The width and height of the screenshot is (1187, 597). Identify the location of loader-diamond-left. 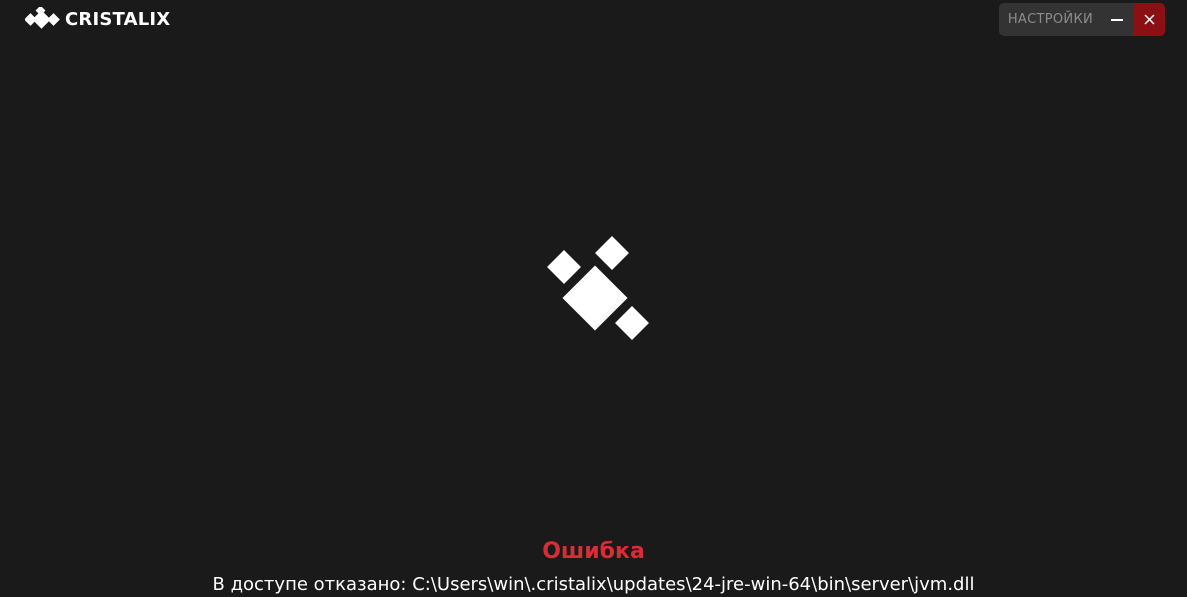
(564, 267).